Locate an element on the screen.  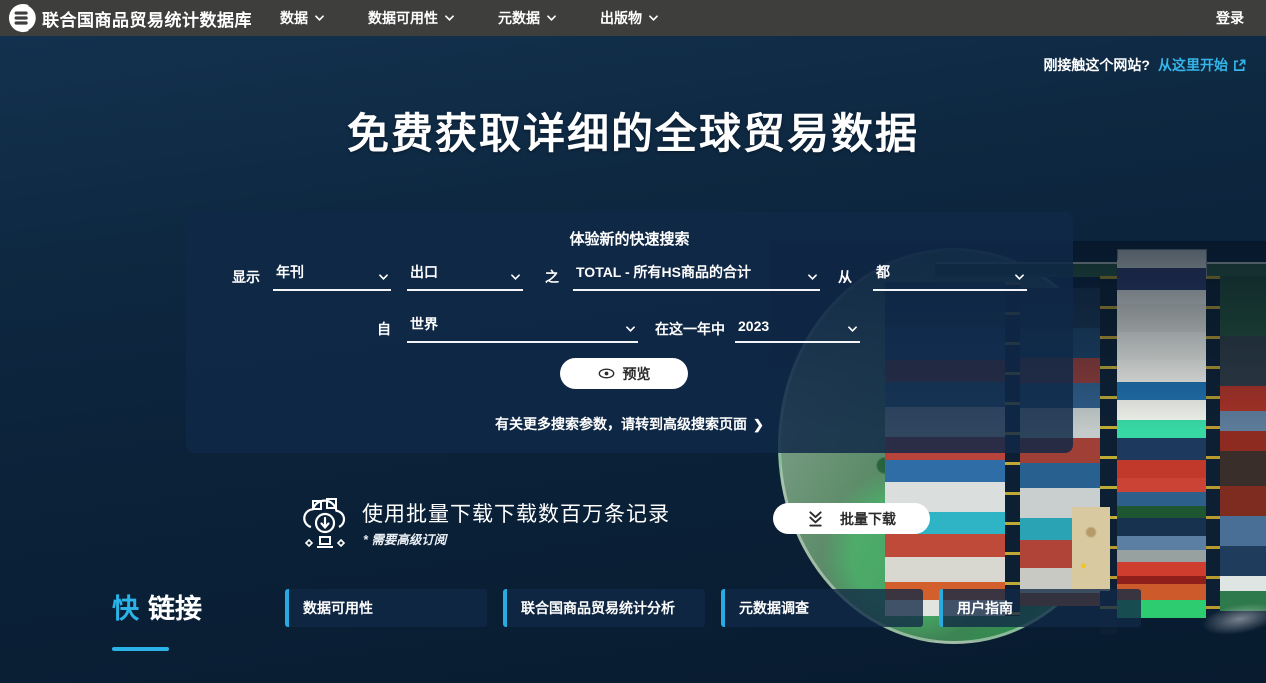
in-year-label: 在这一年中 is located at coordinates (690, 329).